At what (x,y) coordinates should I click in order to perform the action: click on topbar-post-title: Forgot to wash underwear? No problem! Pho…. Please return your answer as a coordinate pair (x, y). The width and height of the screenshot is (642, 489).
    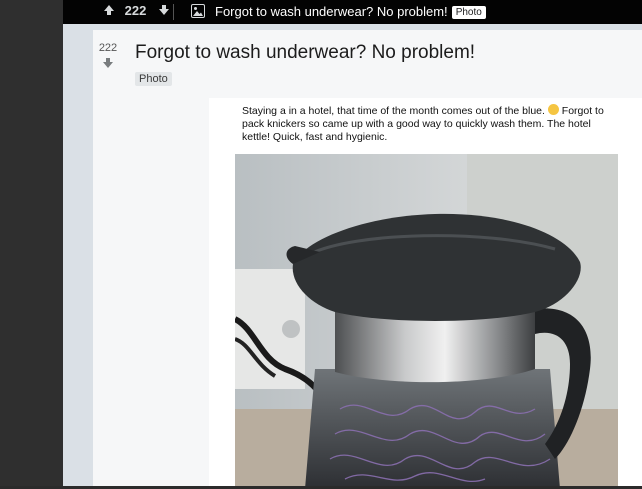
    Looking at the image, I should click on (350, 11).